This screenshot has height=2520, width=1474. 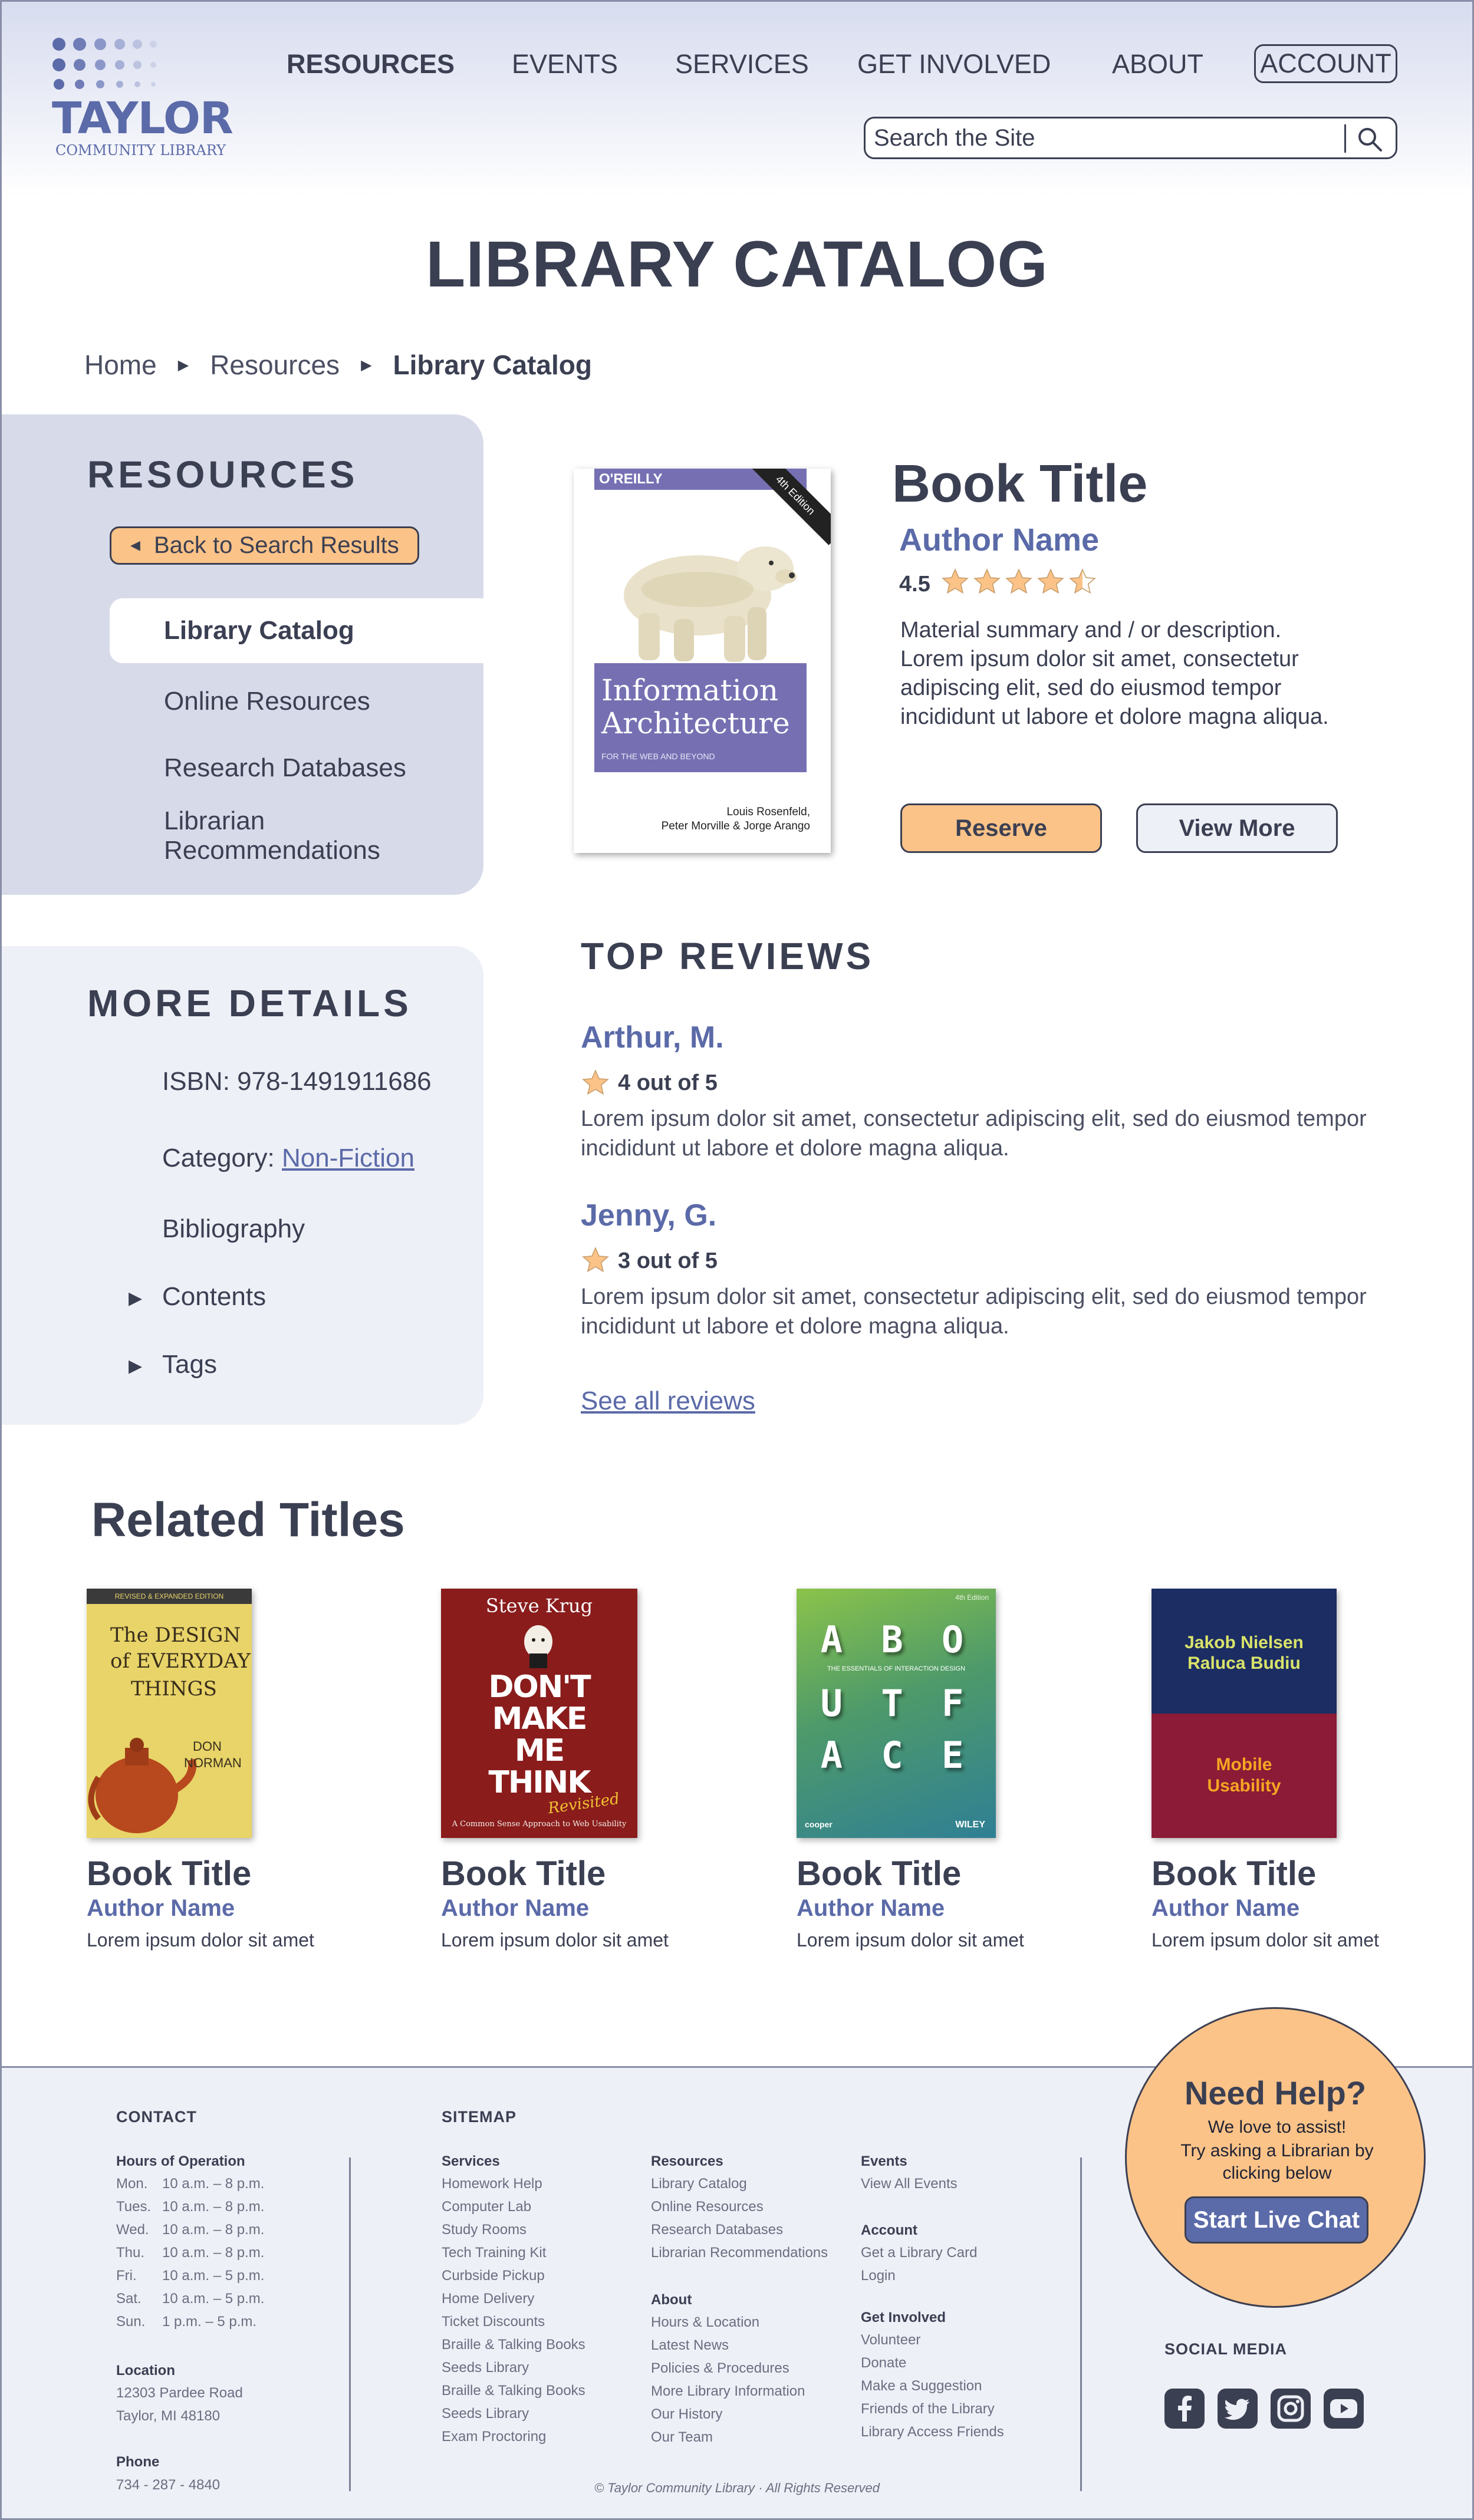 I want to click on reserve-button: Reserve, so click(x=1001, y=828).